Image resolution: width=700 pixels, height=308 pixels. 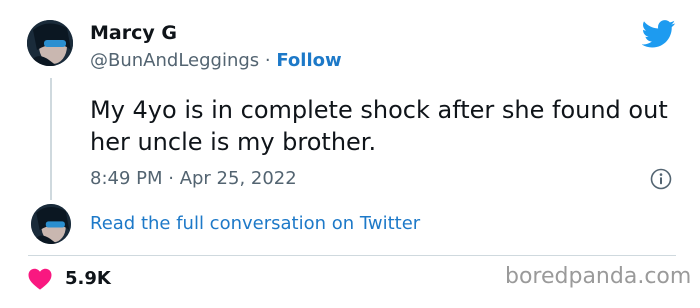 I want to click on thread-line, so click(x=51, y=139).